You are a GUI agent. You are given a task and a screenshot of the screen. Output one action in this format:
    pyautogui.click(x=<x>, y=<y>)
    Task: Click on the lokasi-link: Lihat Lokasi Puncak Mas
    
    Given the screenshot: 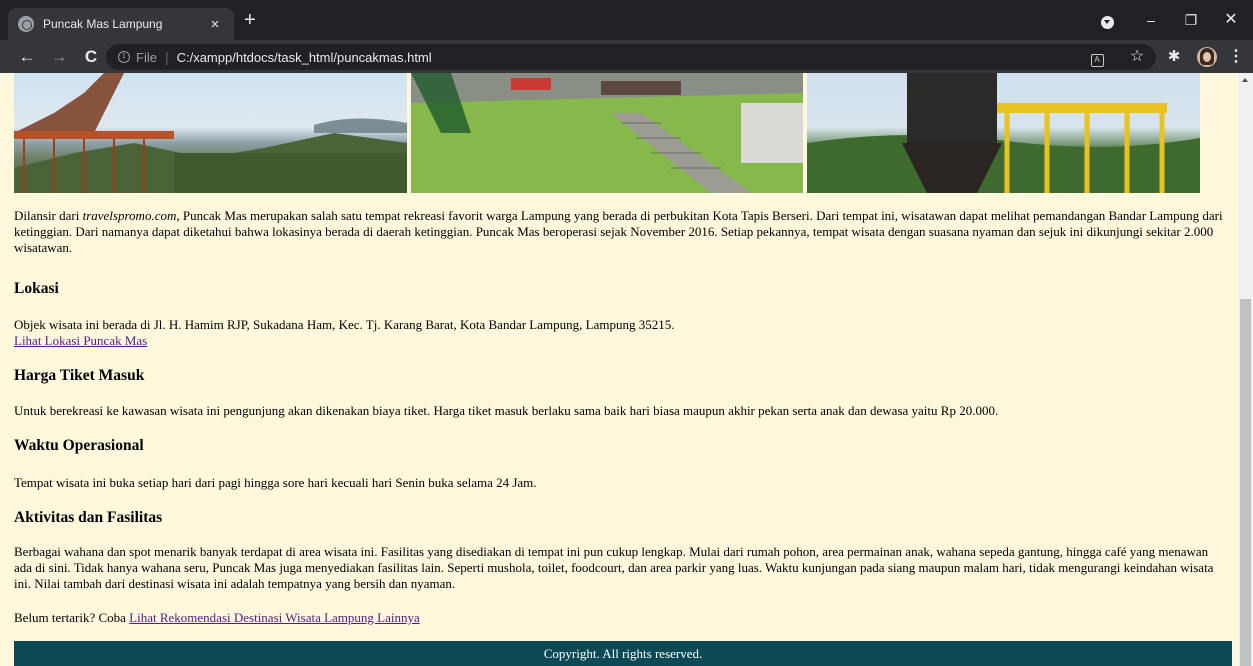 What is the action you would take?
    pyautogui.click(x=80, y=340)
    